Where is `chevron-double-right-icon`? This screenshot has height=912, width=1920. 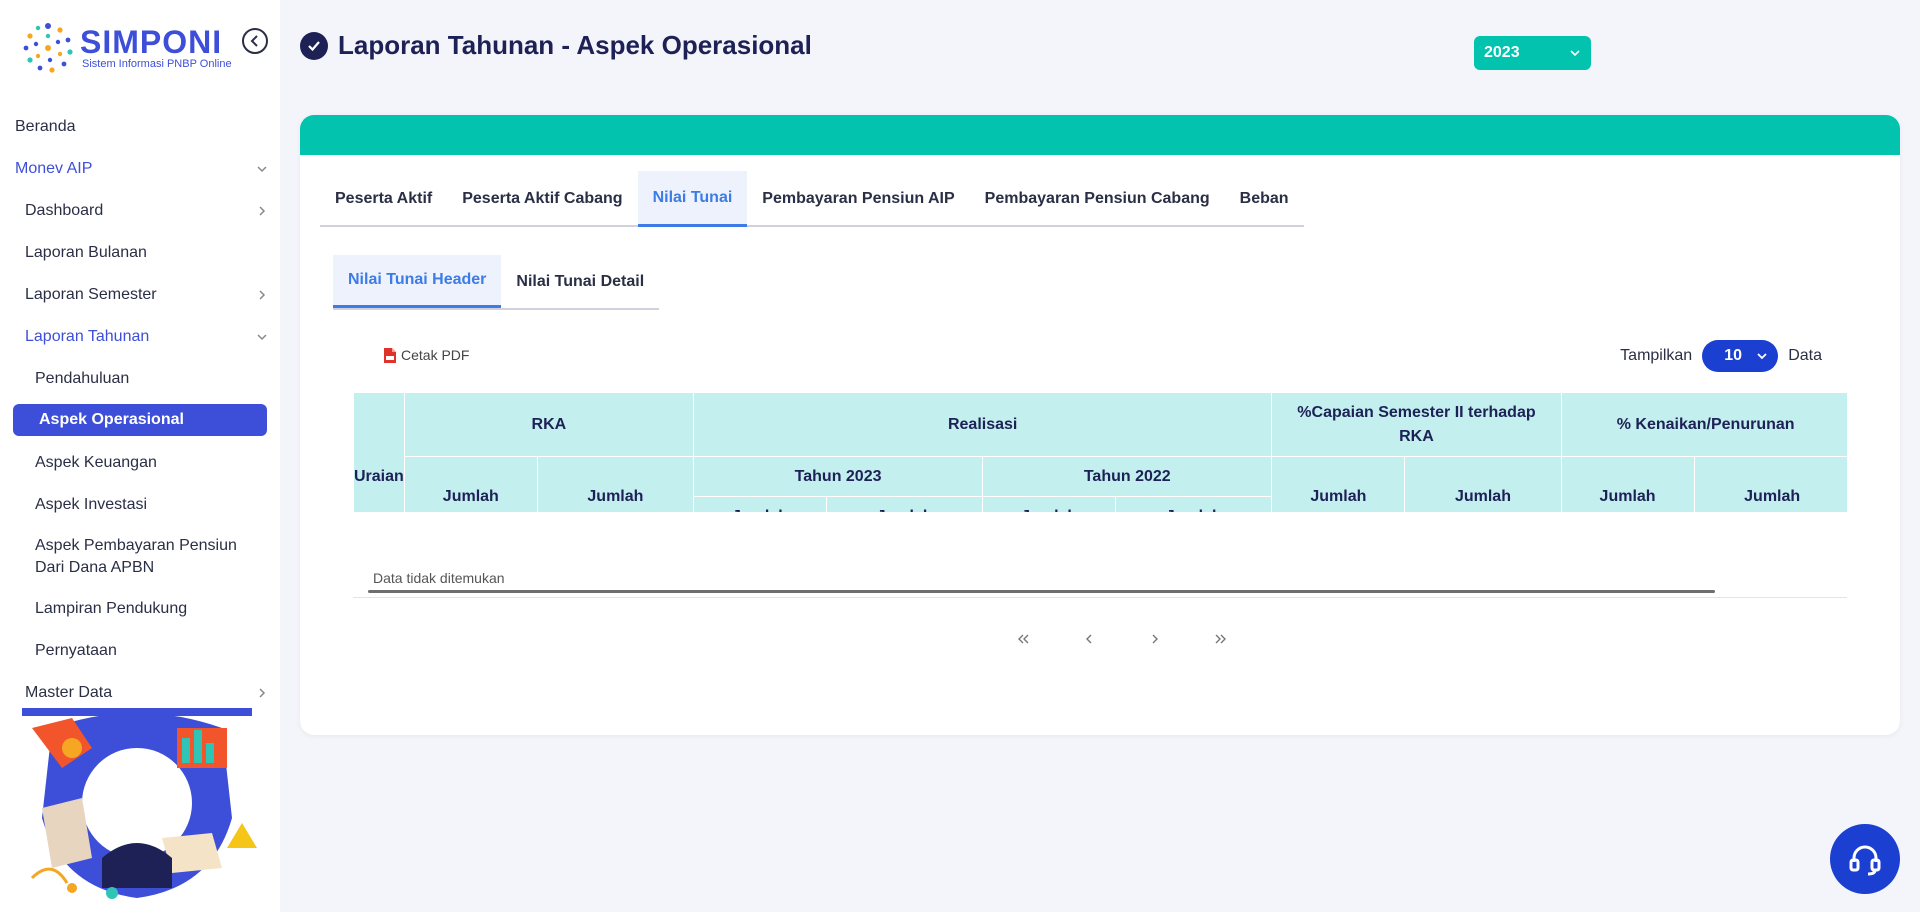
chevron-double-right-icon is located at coordinates (1220, 639).